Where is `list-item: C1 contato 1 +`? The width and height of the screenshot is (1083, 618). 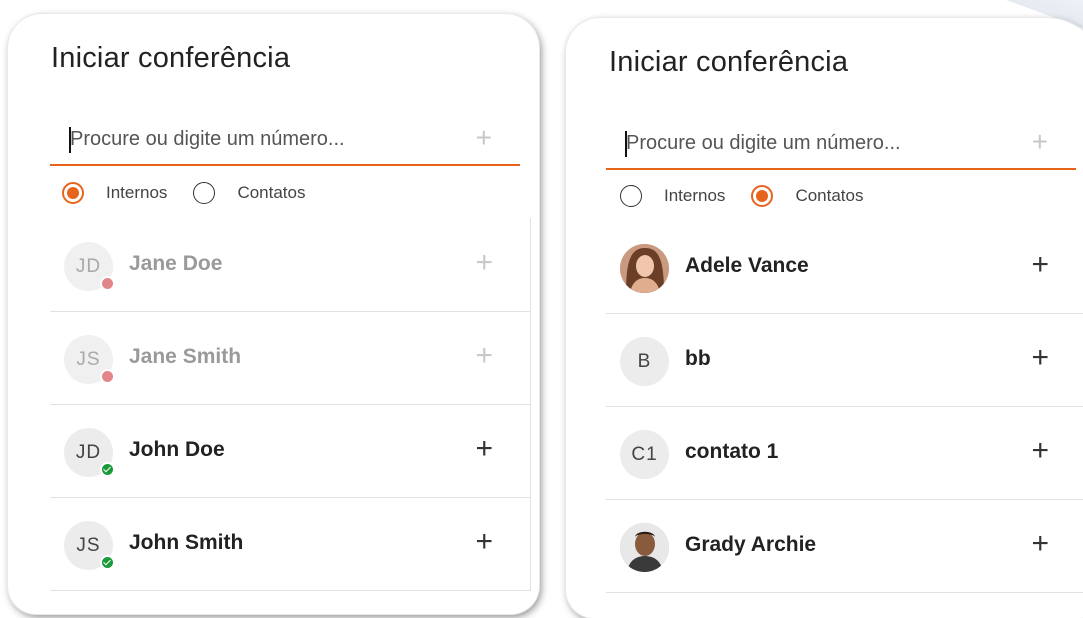
list-item: C1 contato 1 + is located at coordinates (844, 453).